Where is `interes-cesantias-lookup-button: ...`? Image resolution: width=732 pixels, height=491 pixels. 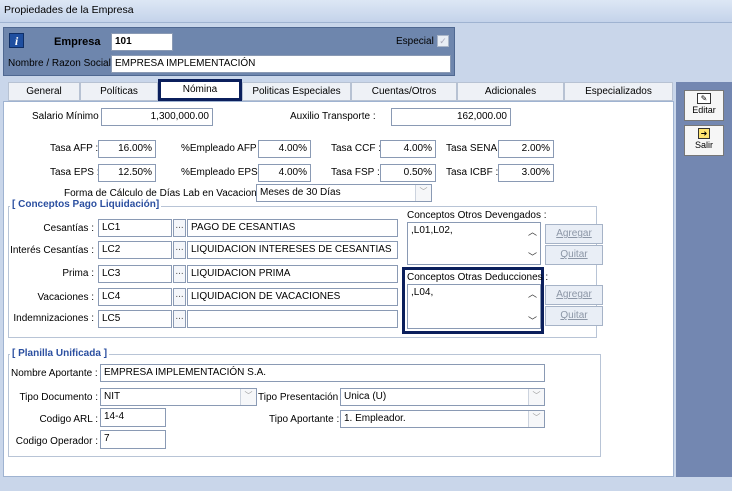
interes-cesantias-lookup-button: ... is located at coordinates (179, 250).